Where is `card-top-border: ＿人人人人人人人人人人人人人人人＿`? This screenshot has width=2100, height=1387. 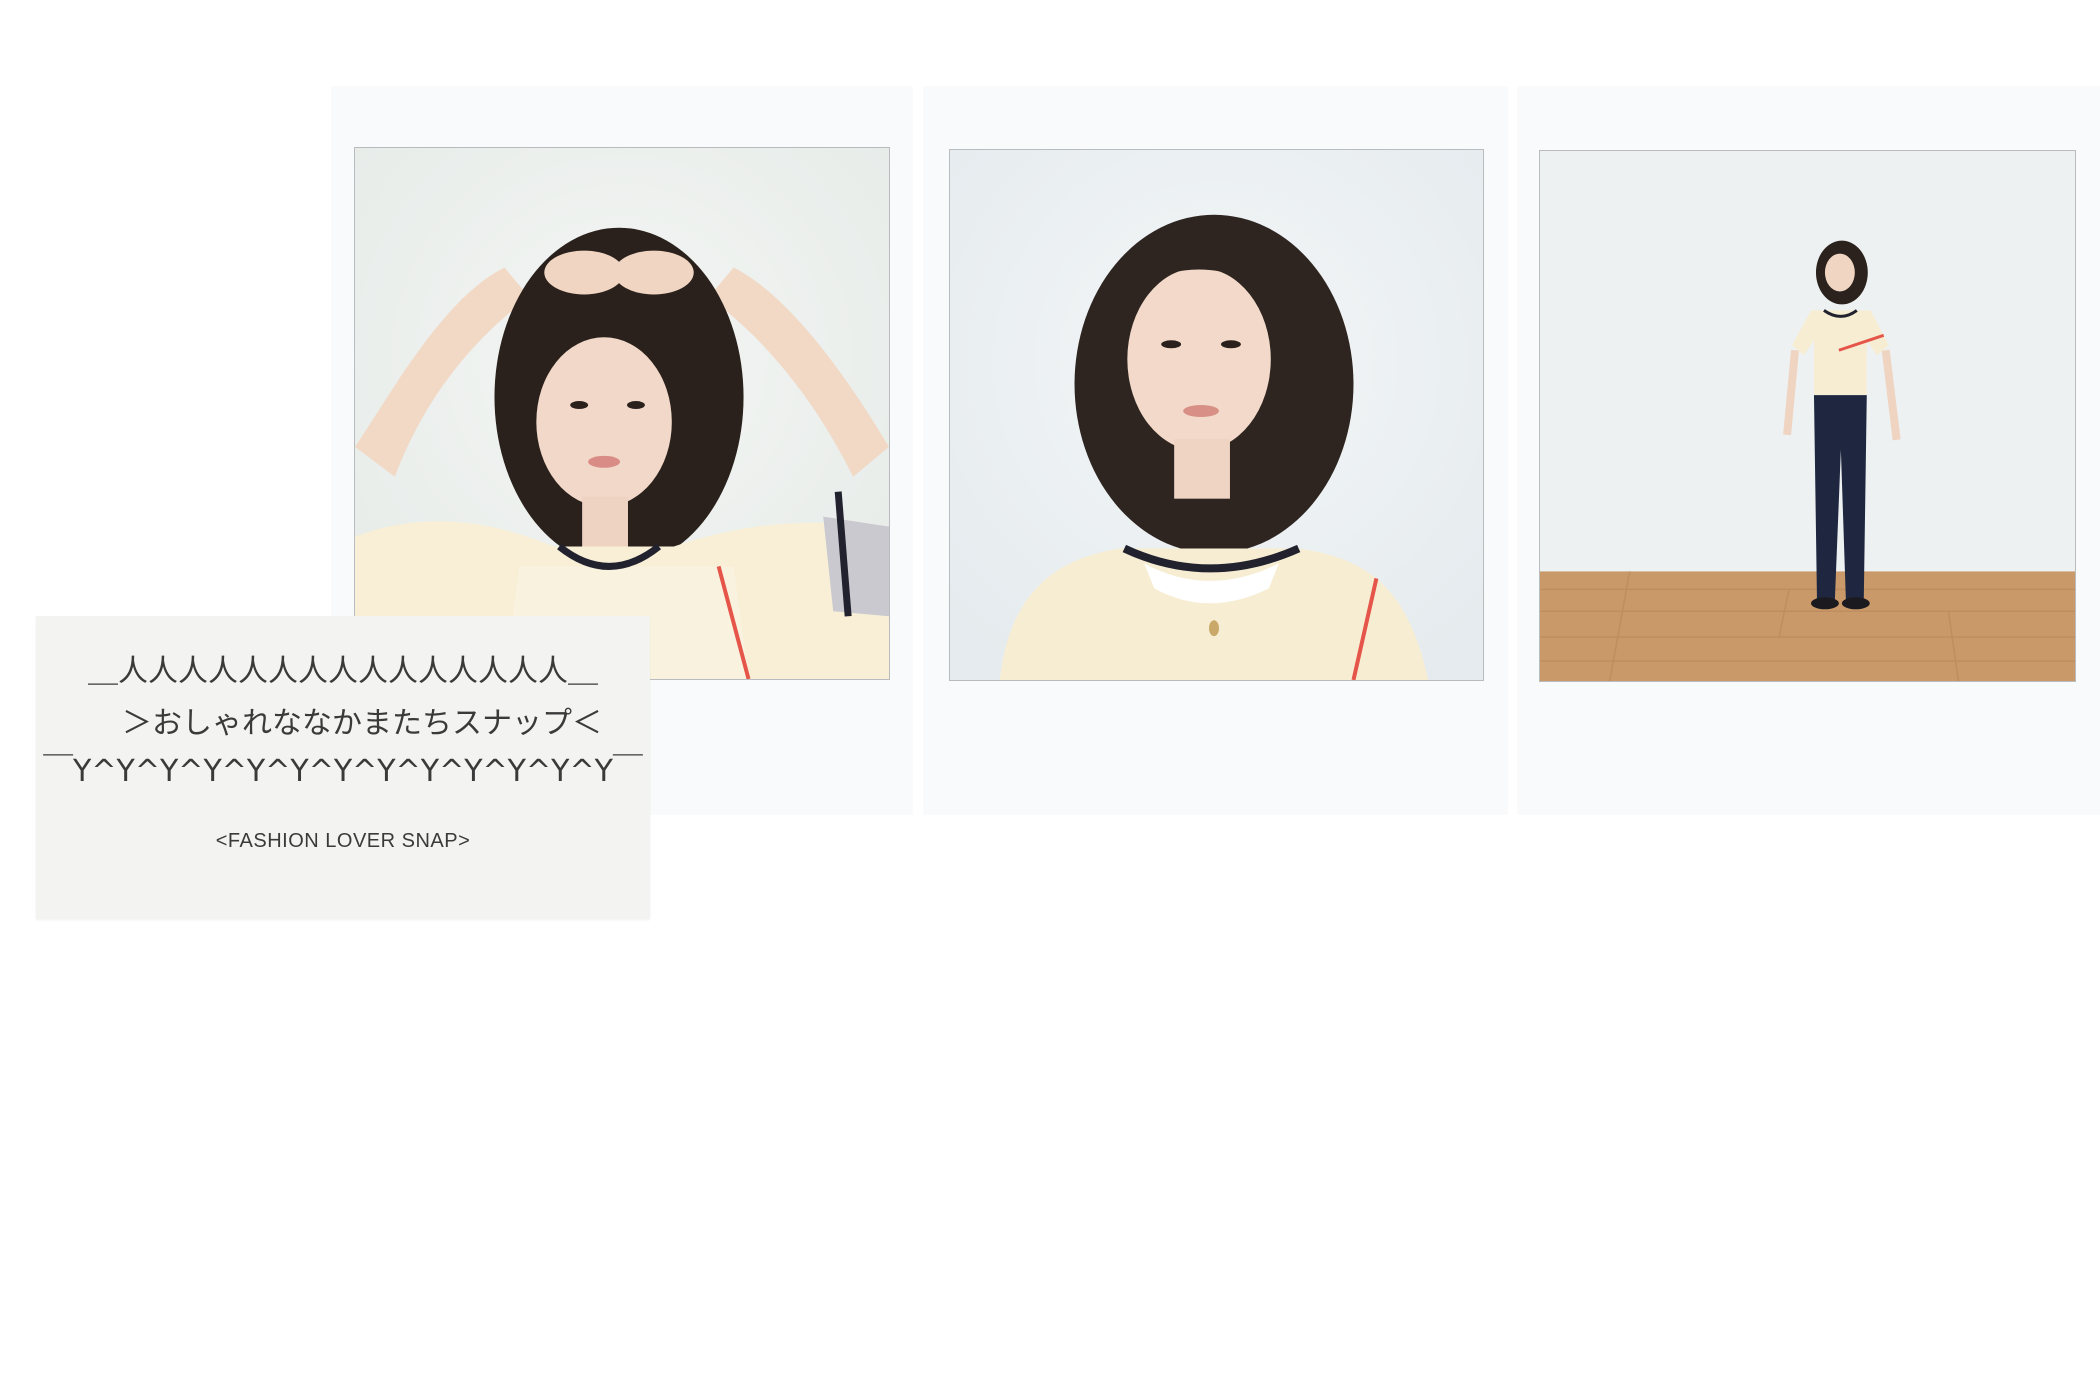 card-top-border: ＿人人人人人人人人人人人人人人人＿ is located at coordinates (343, 671).